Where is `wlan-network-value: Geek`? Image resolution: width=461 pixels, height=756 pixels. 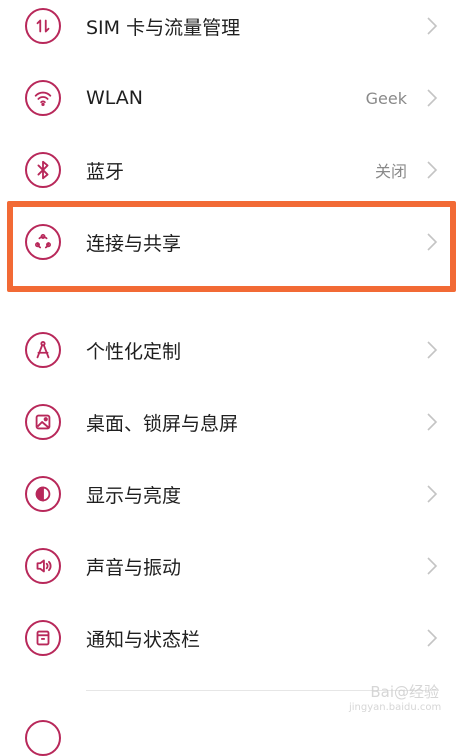
wlan-network-value: Geek is located at coordinates (386, 98).